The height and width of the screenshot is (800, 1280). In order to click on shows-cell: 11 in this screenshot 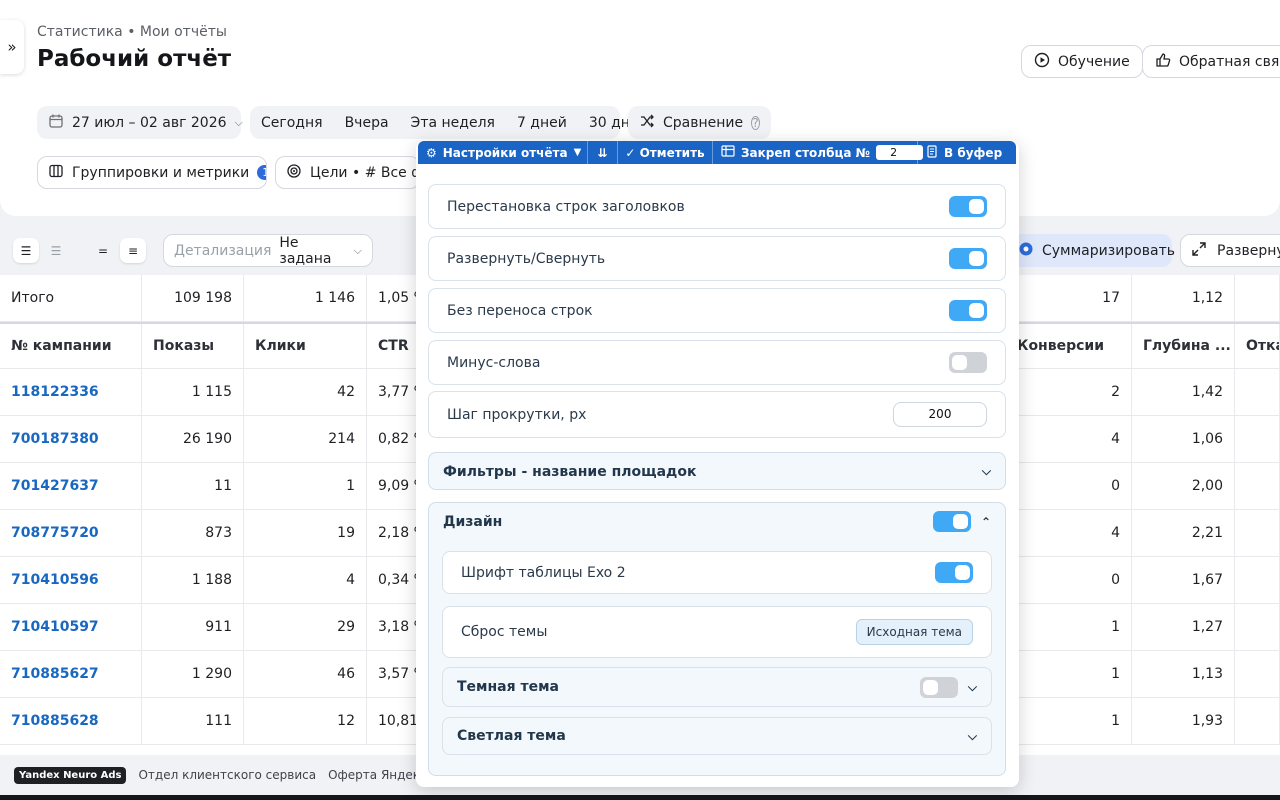, I will do `click(193, 486)`.